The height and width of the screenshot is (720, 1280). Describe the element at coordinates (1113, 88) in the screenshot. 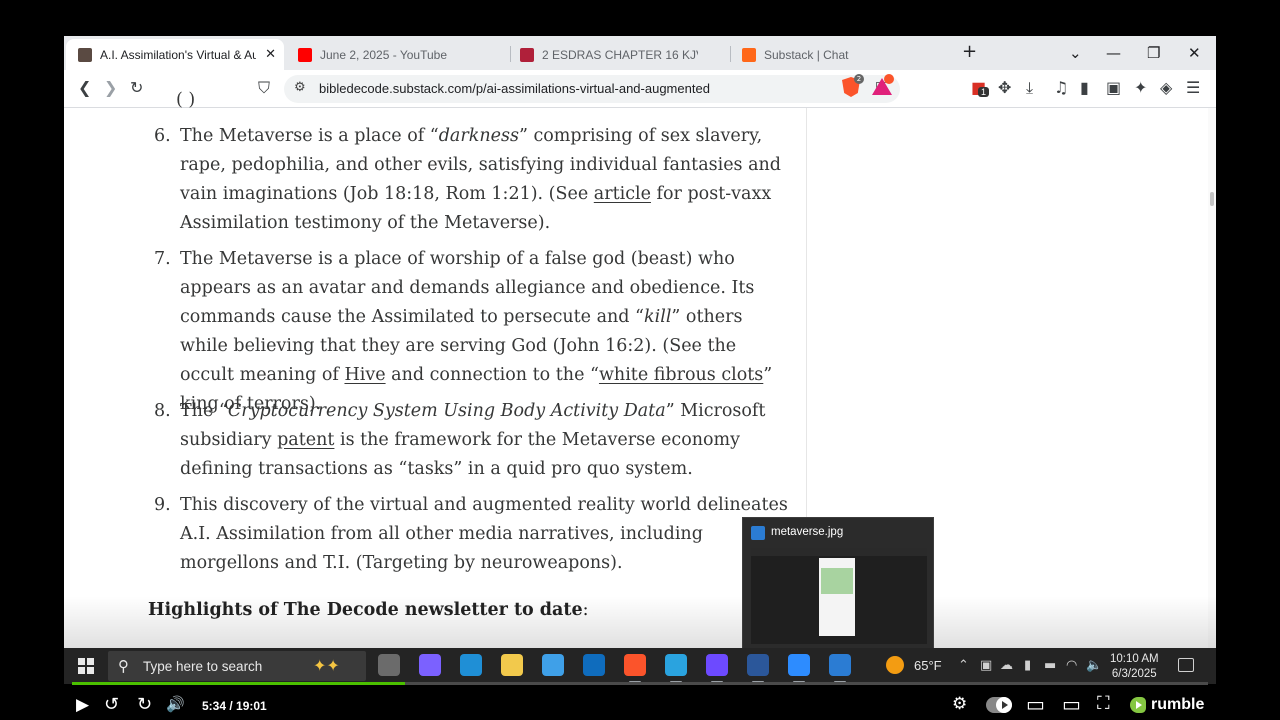

I see `wallet-icon: ▣` at that location.